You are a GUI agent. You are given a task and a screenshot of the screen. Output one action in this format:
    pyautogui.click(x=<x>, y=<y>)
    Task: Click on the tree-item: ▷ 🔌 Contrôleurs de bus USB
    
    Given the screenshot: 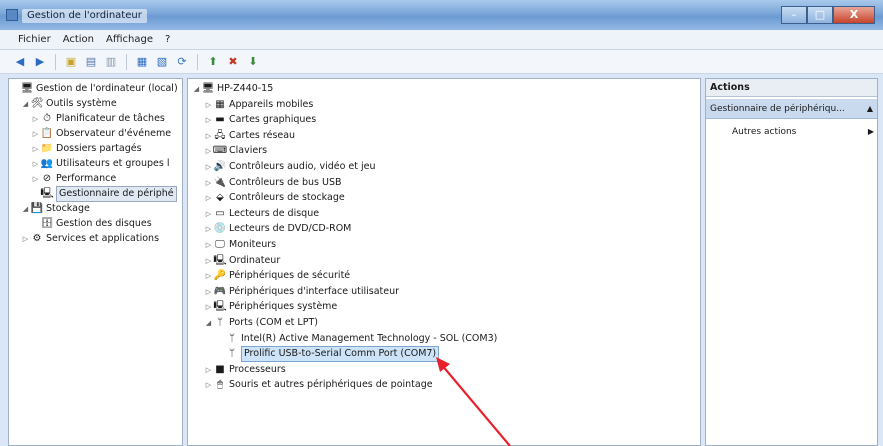 What is the action you would take?
    pyautogui.click(x=273, y=183)
    